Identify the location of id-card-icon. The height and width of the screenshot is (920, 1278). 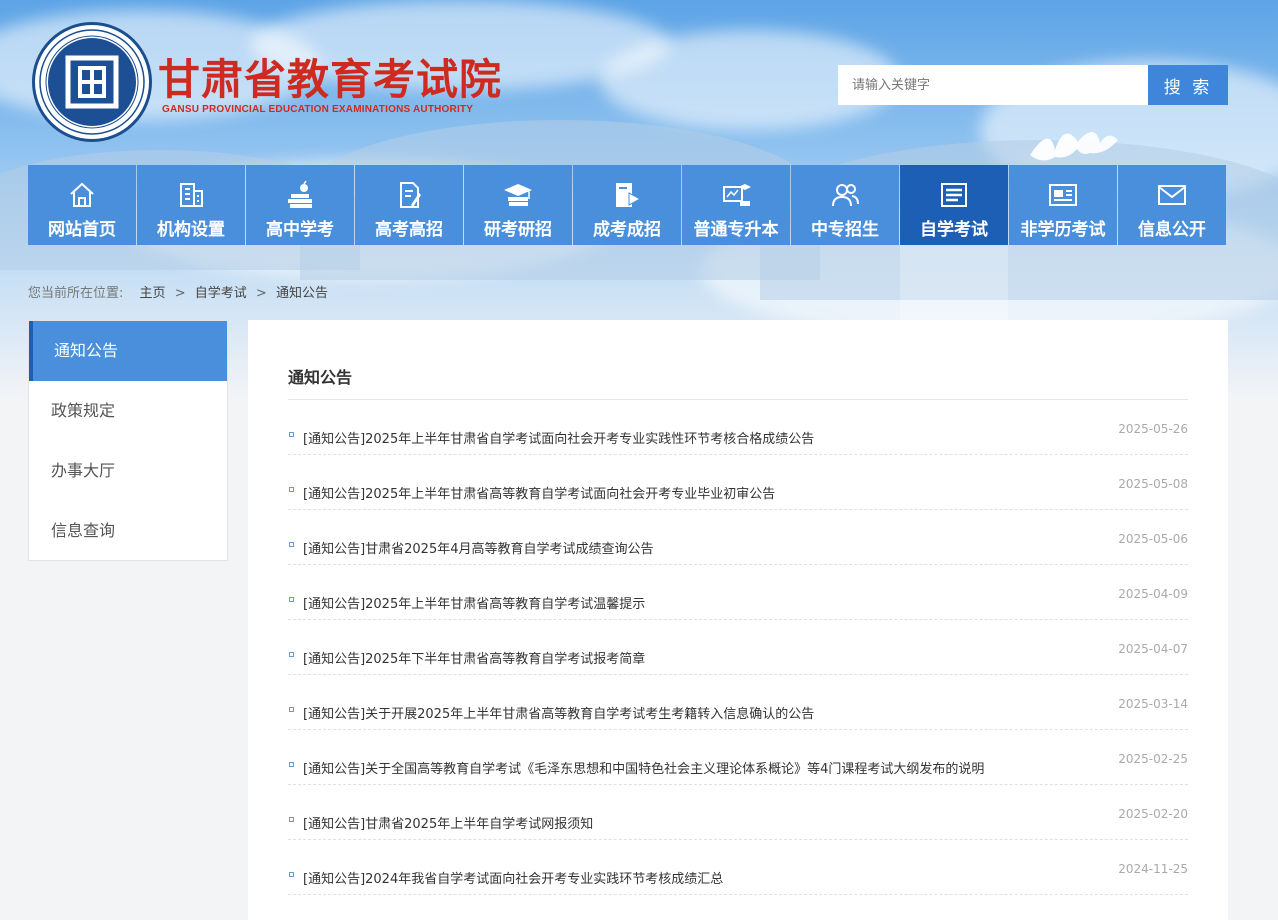
(1063, 195).